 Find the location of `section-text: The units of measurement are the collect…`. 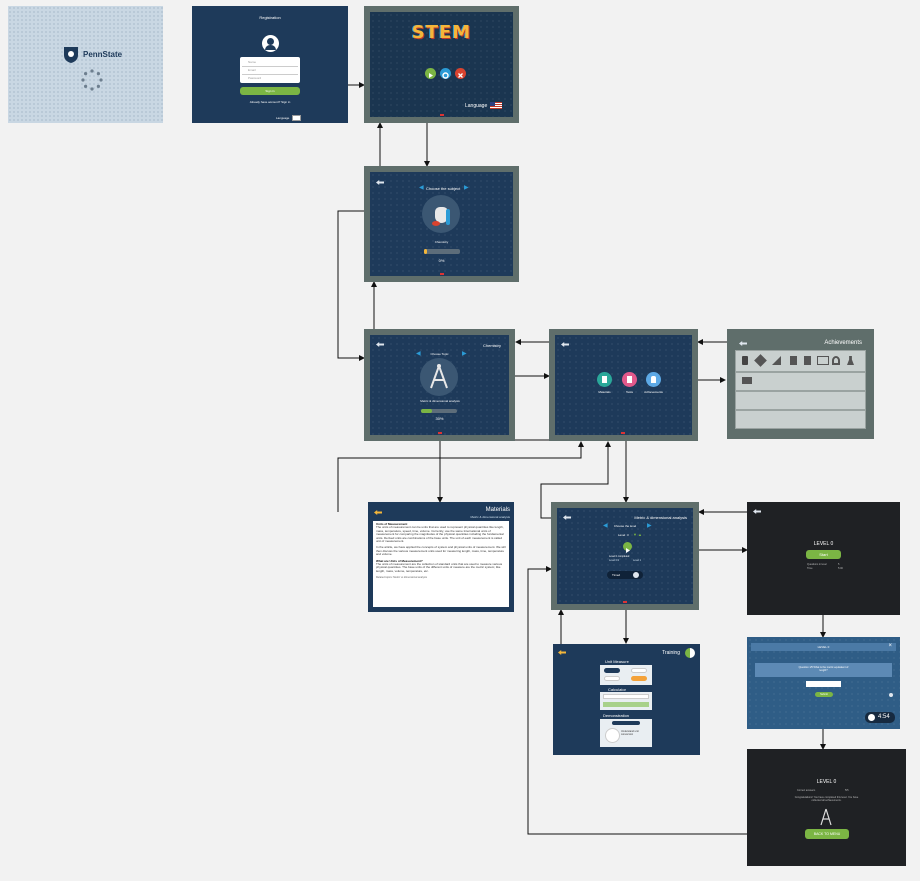

section-text: The units of measurement are the collect… is located at coordinates (439, 567).